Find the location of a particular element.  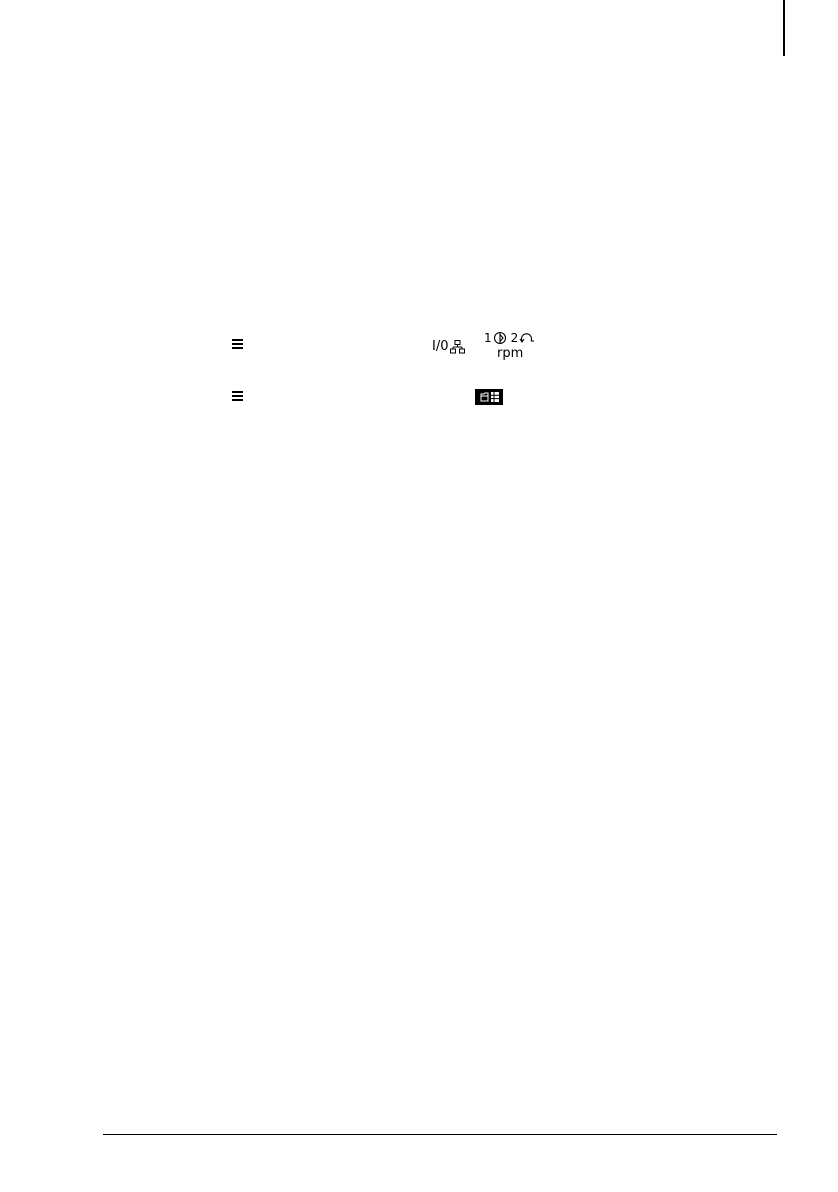

reverse-number: 2 is located at coordinates (514, 338).